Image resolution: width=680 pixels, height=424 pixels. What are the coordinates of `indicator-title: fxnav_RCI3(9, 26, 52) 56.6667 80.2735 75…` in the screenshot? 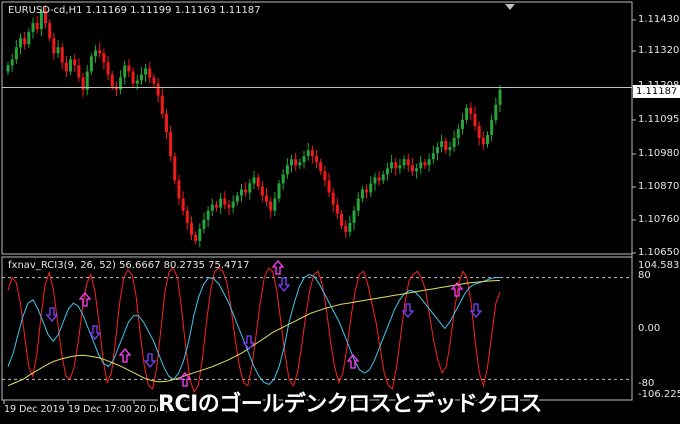 It's located at (129, 265).